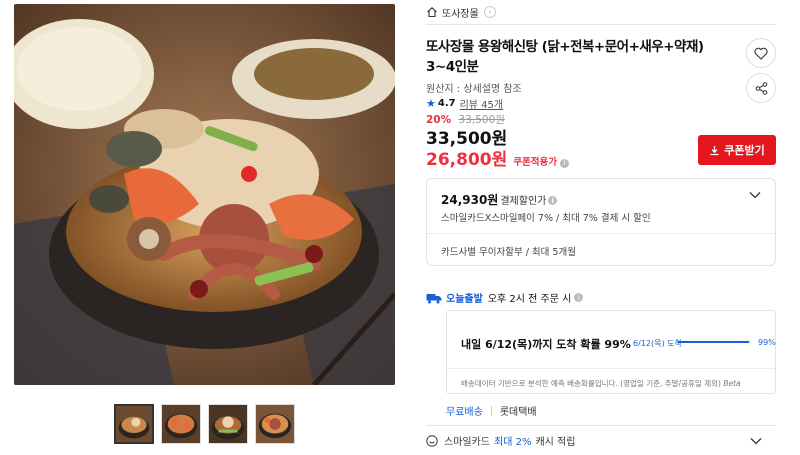  What do you see at coordinates (714, 150) in the screenshot?
I see `download-icon` at bounding box center [714, 150].